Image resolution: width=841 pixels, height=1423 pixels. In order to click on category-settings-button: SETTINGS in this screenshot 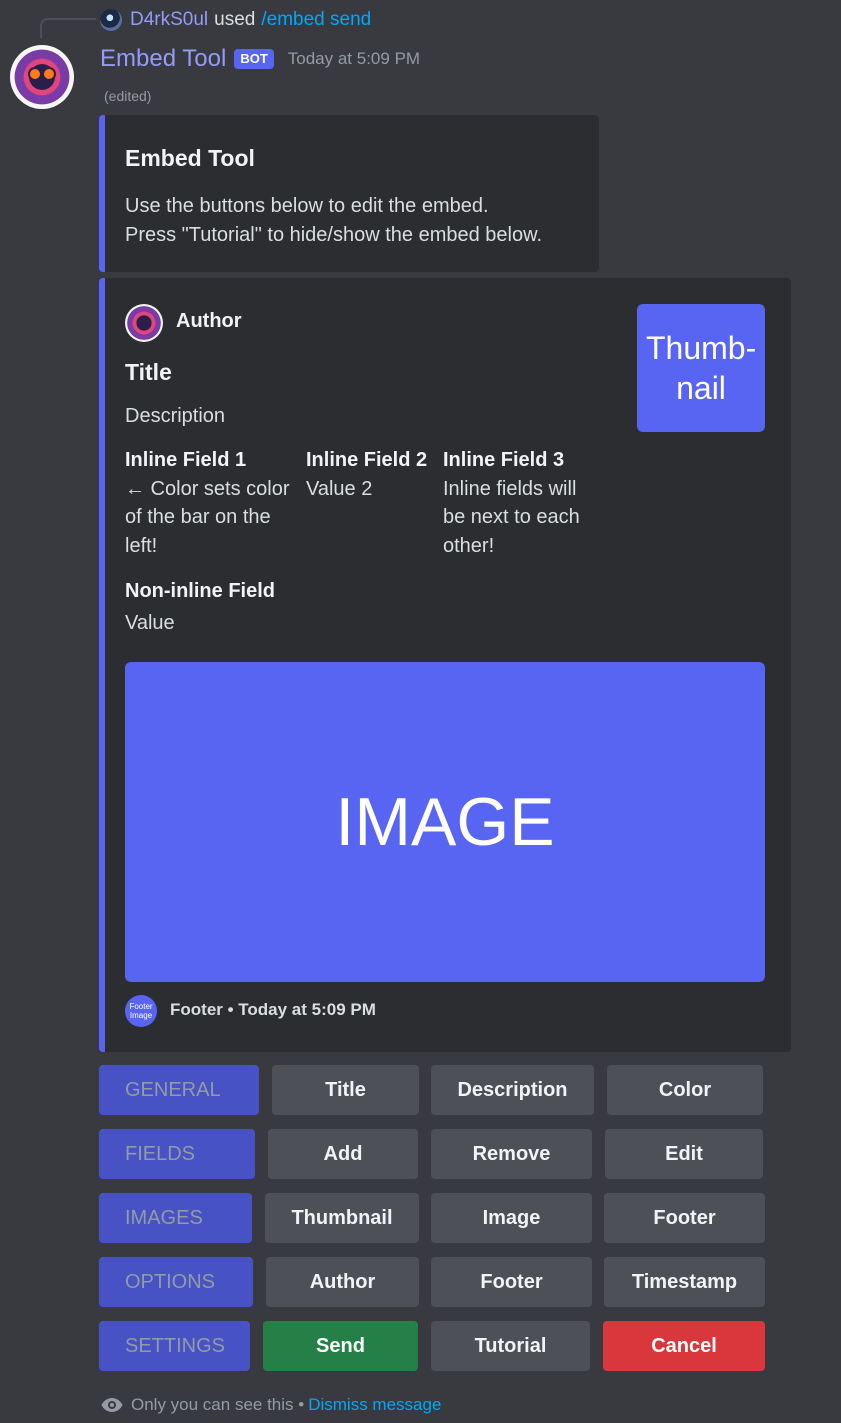, I will do `click(174, 1346)`.